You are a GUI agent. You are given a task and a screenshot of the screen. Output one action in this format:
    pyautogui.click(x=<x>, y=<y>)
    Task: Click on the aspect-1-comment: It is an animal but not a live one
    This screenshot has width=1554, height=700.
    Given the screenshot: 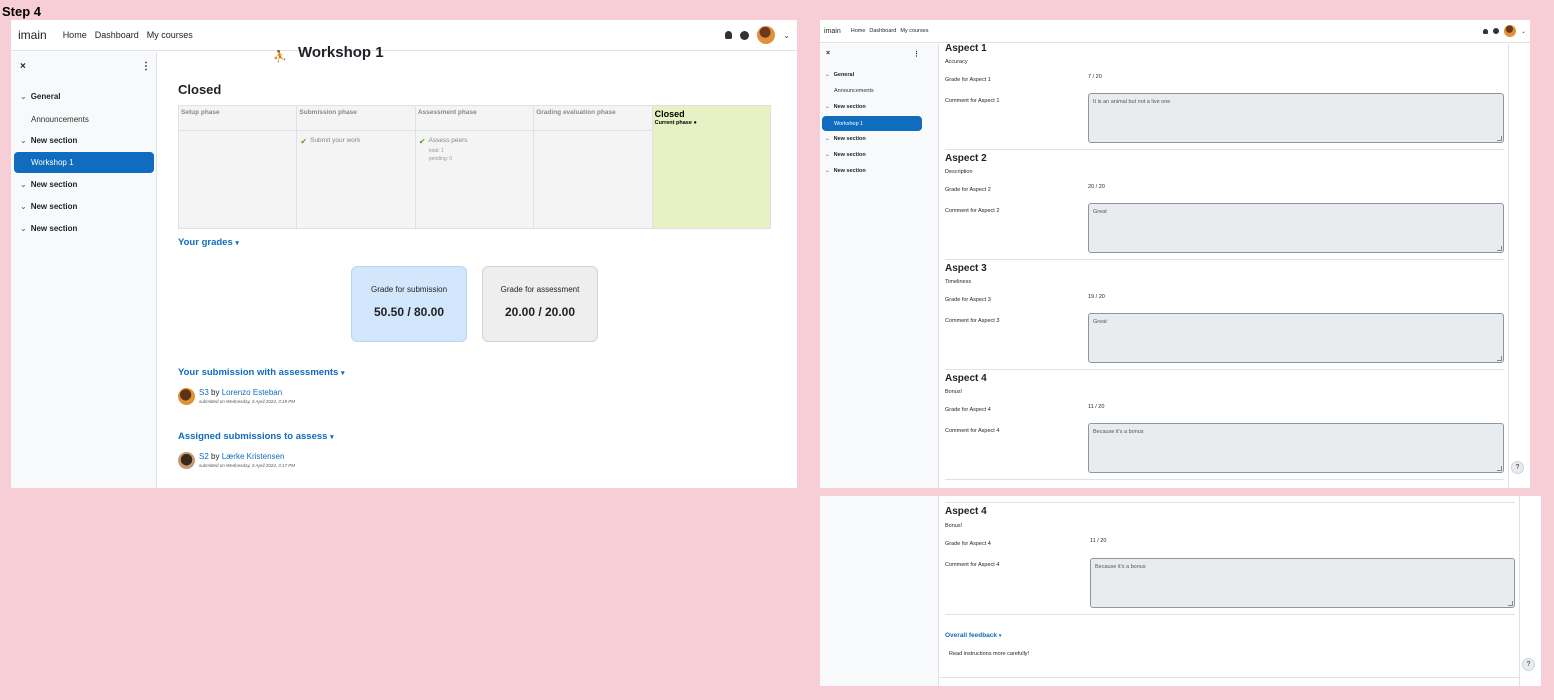 What is the action you would take?
    pyautogui.click(x=1296, y=118)
    